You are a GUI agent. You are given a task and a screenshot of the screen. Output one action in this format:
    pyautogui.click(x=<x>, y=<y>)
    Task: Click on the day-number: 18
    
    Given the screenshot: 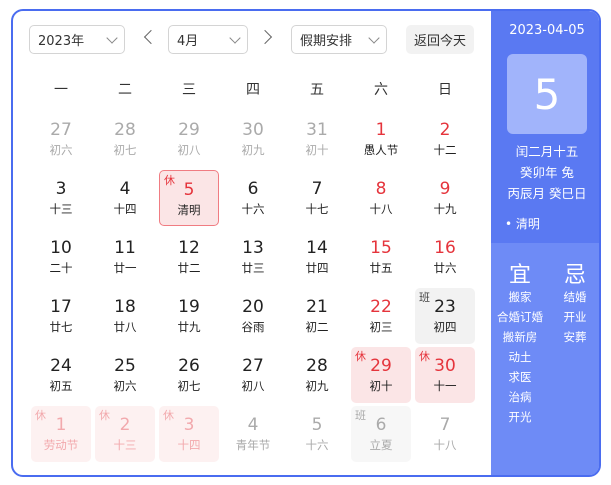 What is the action you would take?
    pyautogui.click(x=125, y=307)
    